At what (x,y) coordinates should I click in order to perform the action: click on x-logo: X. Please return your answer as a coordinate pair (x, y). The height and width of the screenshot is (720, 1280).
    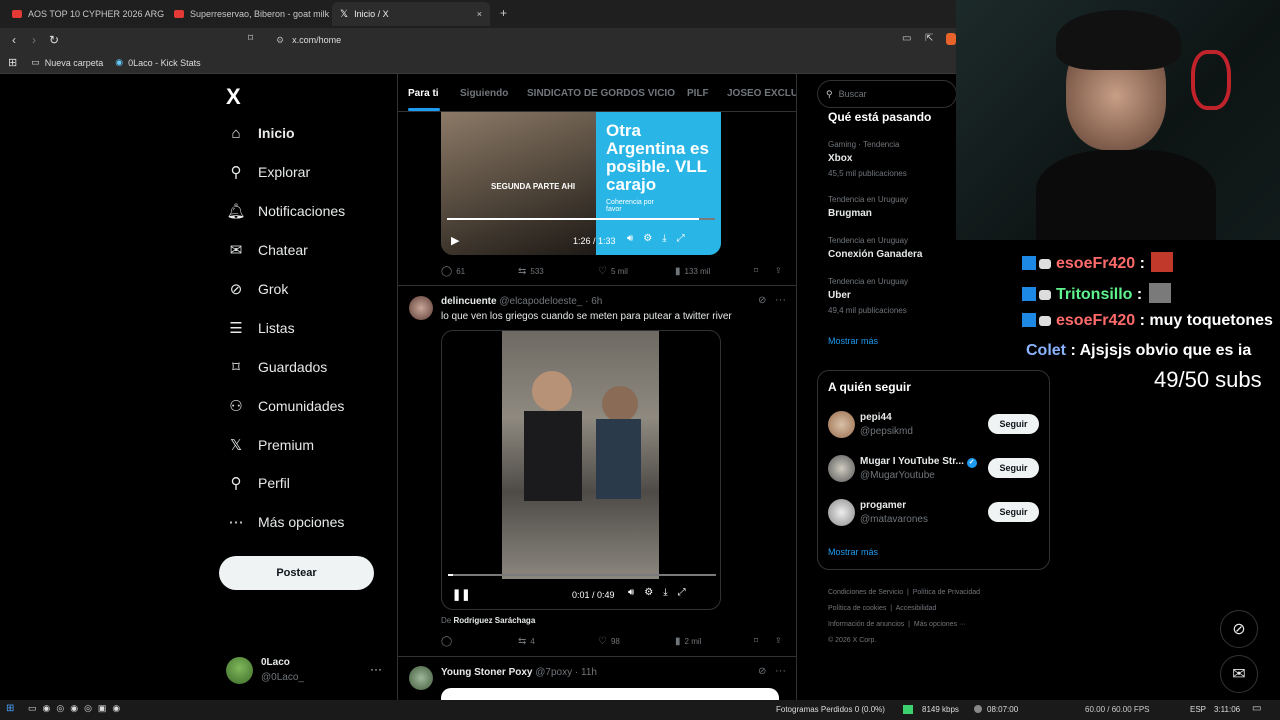
    Looking at the image, I should click on (233, 97).